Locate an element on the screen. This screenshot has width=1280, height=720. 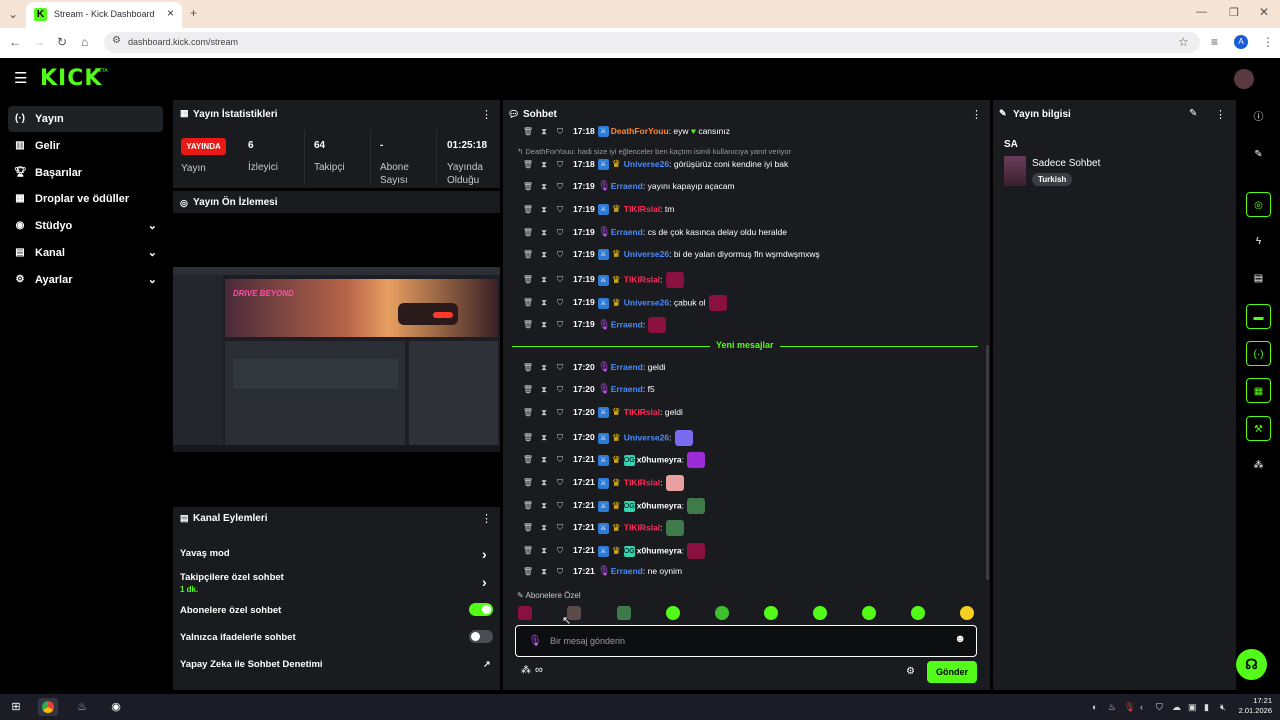
sidebar-item-kanal: ▤ Kanal ⌄ is located at coordinates (85, 253).